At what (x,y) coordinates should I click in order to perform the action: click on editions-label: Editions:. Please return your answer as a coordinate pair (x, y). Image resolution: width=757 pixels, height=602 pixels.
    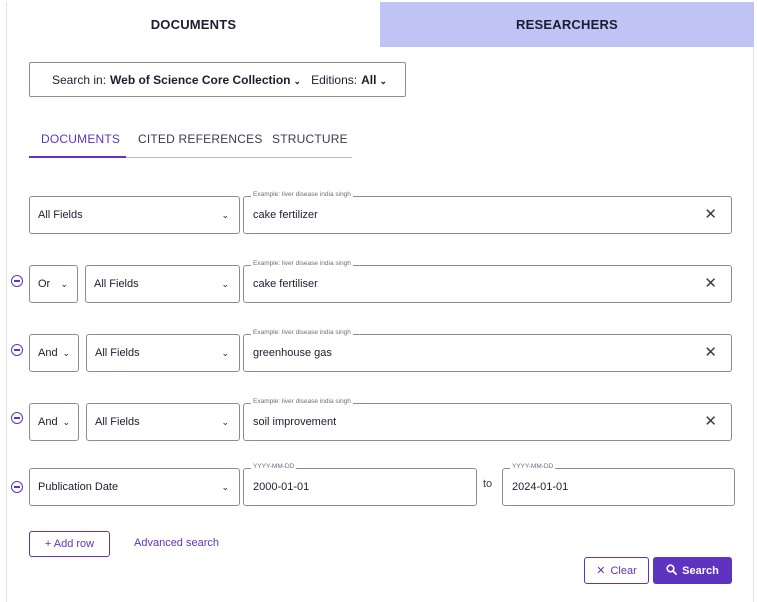
    Looking at the image, I should click on (334, 79).